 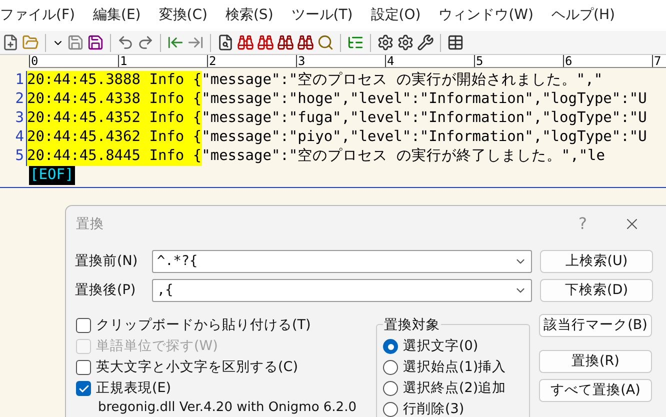 What do you see at coordinates (225, 42) in the screenshot?
I see `file-search-icon` at bounding box center [225, 42].